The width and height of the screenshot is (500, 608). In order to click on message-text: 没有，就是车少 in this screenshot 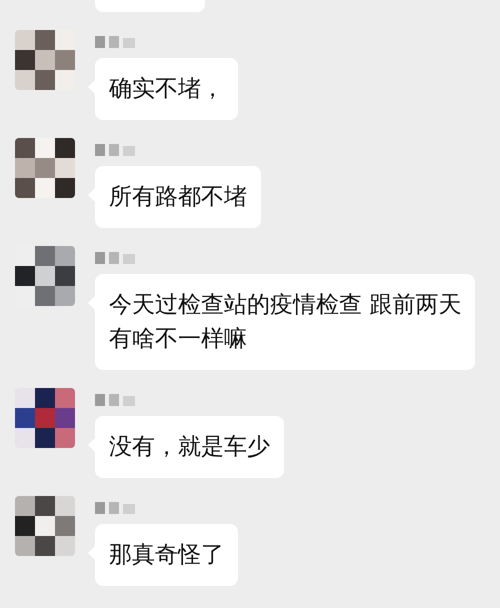, I will do `click(189, 447)`.